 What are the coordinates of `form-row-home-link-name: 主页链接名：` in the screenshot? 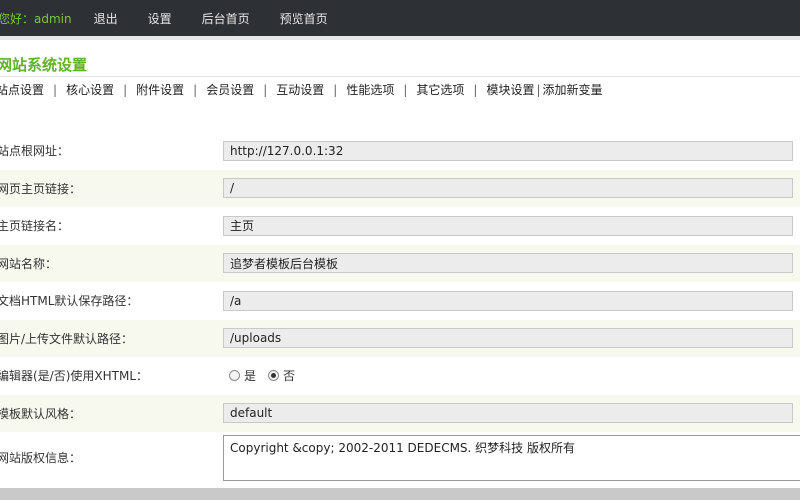 It's located at (400, 226).